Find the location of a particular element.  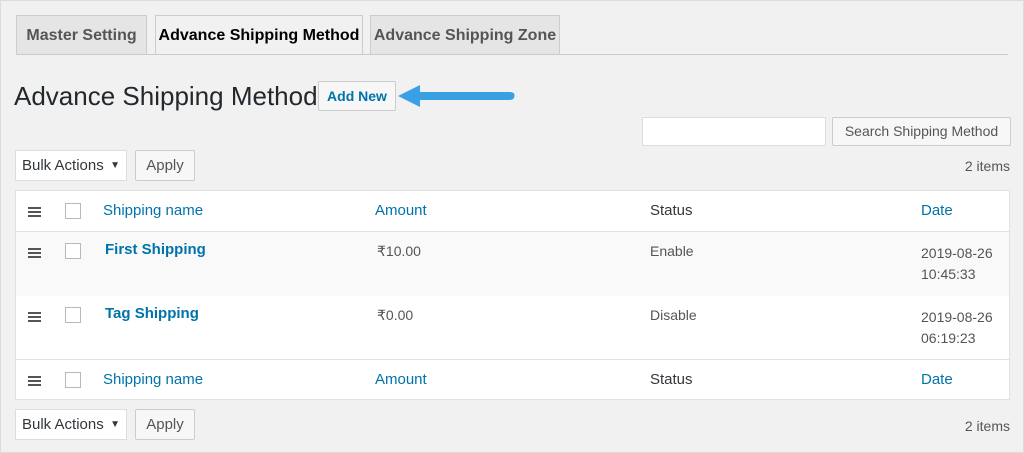

shipping-name-link: First Shipping is located at coordinates (155, 249).